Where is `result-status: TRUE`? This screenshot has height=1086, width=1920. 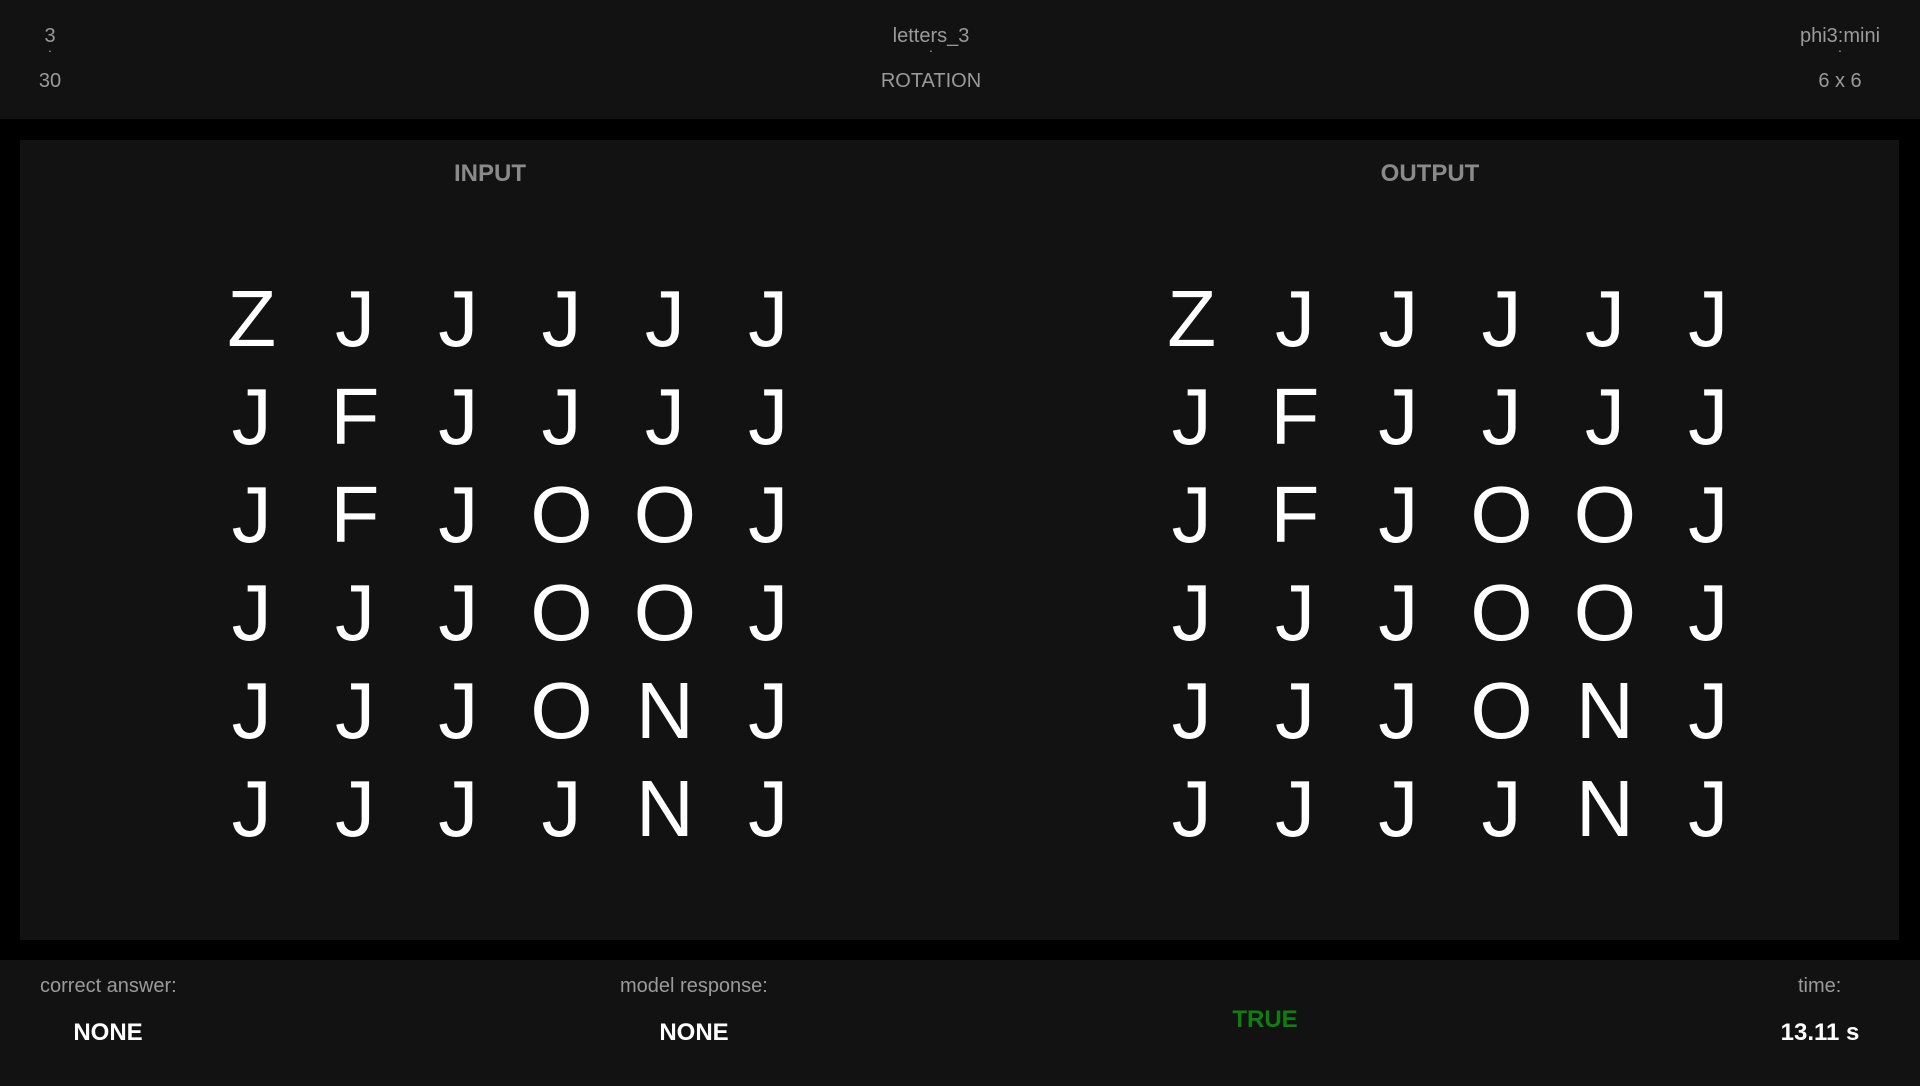 result-status: TRUE is located at coordinates (1265, 1019).